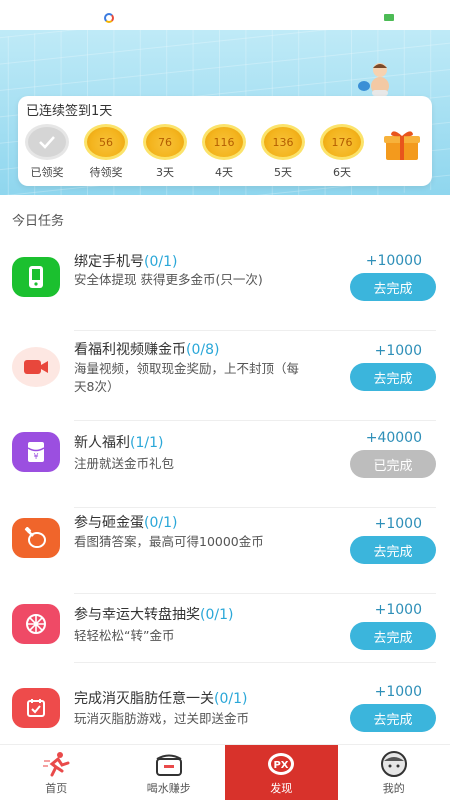 The width and height of the screenshot is (450, 800). I want to click on task-title-text: 完成消灭脂肪任意一关, so click(144, 699).